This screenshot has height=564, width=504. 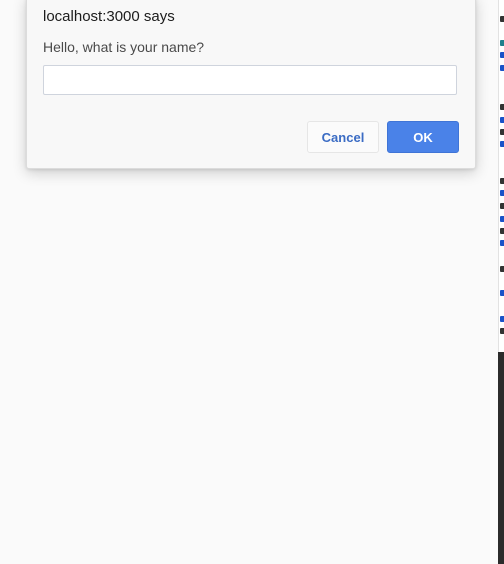 What do you see at coordinates (124, 47) in the screenshot?
I see `dialog-message: Hello, what is your name?` at bounding box center [124, 47].